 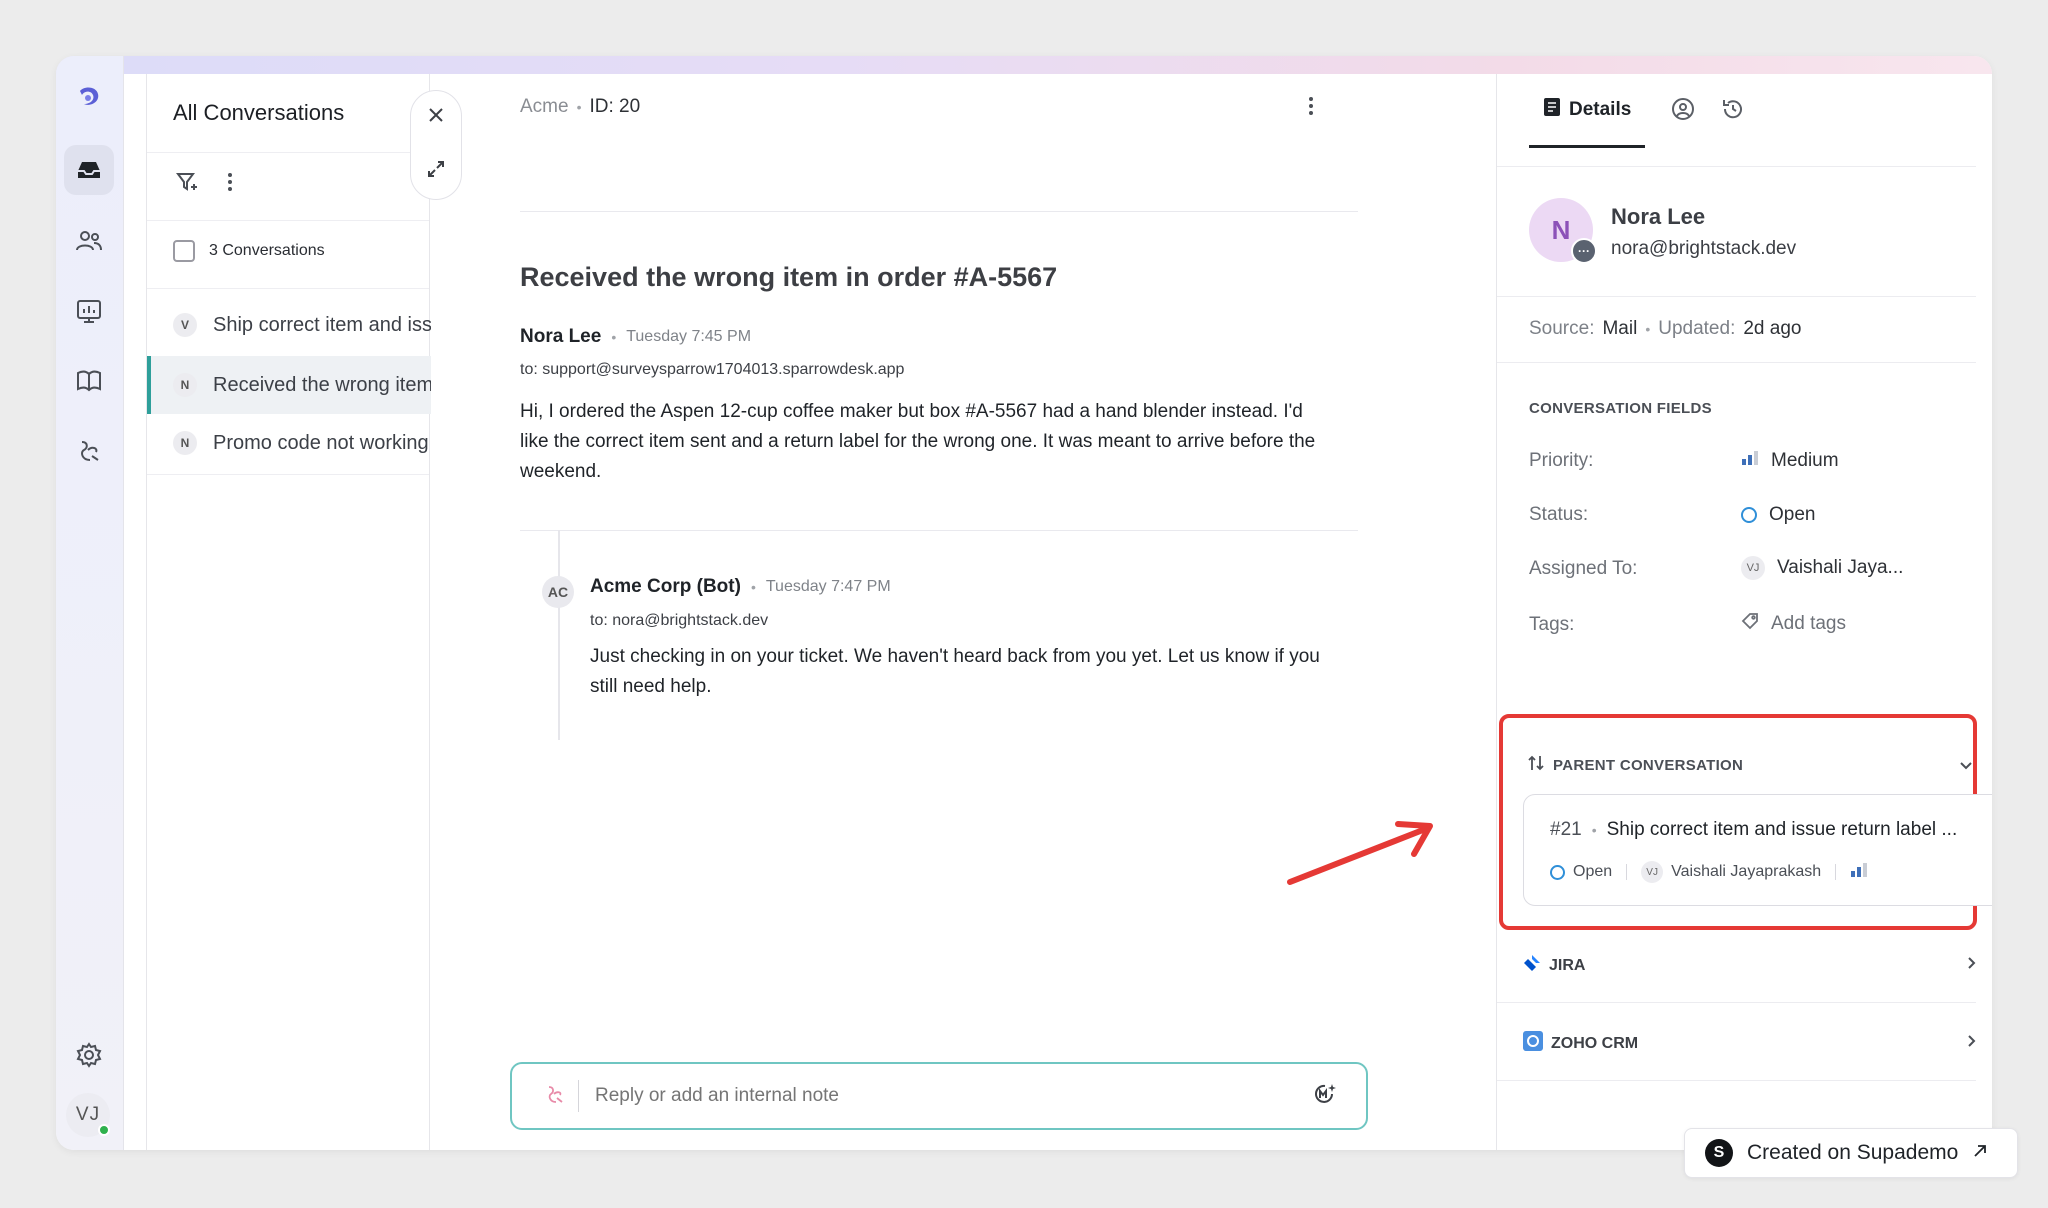 I want to click on contact-email: nora@brightstack.dev, so click(x=1704, y=248).